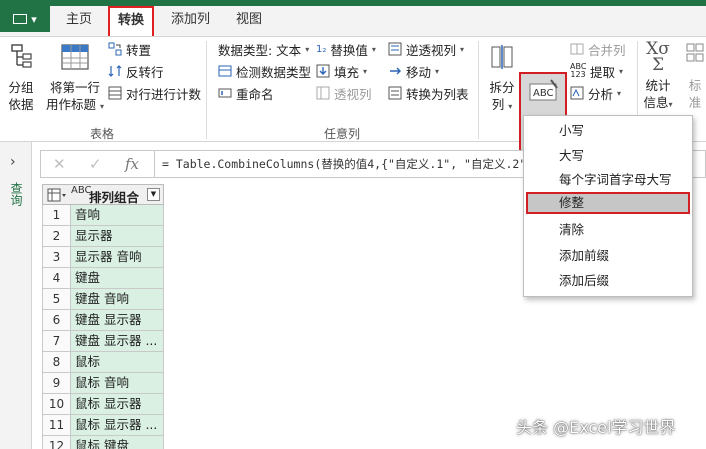 The width and height of the screenshot is (706, 449). I want to click on first-row-label-2: 用作标题, so click(70, 104).